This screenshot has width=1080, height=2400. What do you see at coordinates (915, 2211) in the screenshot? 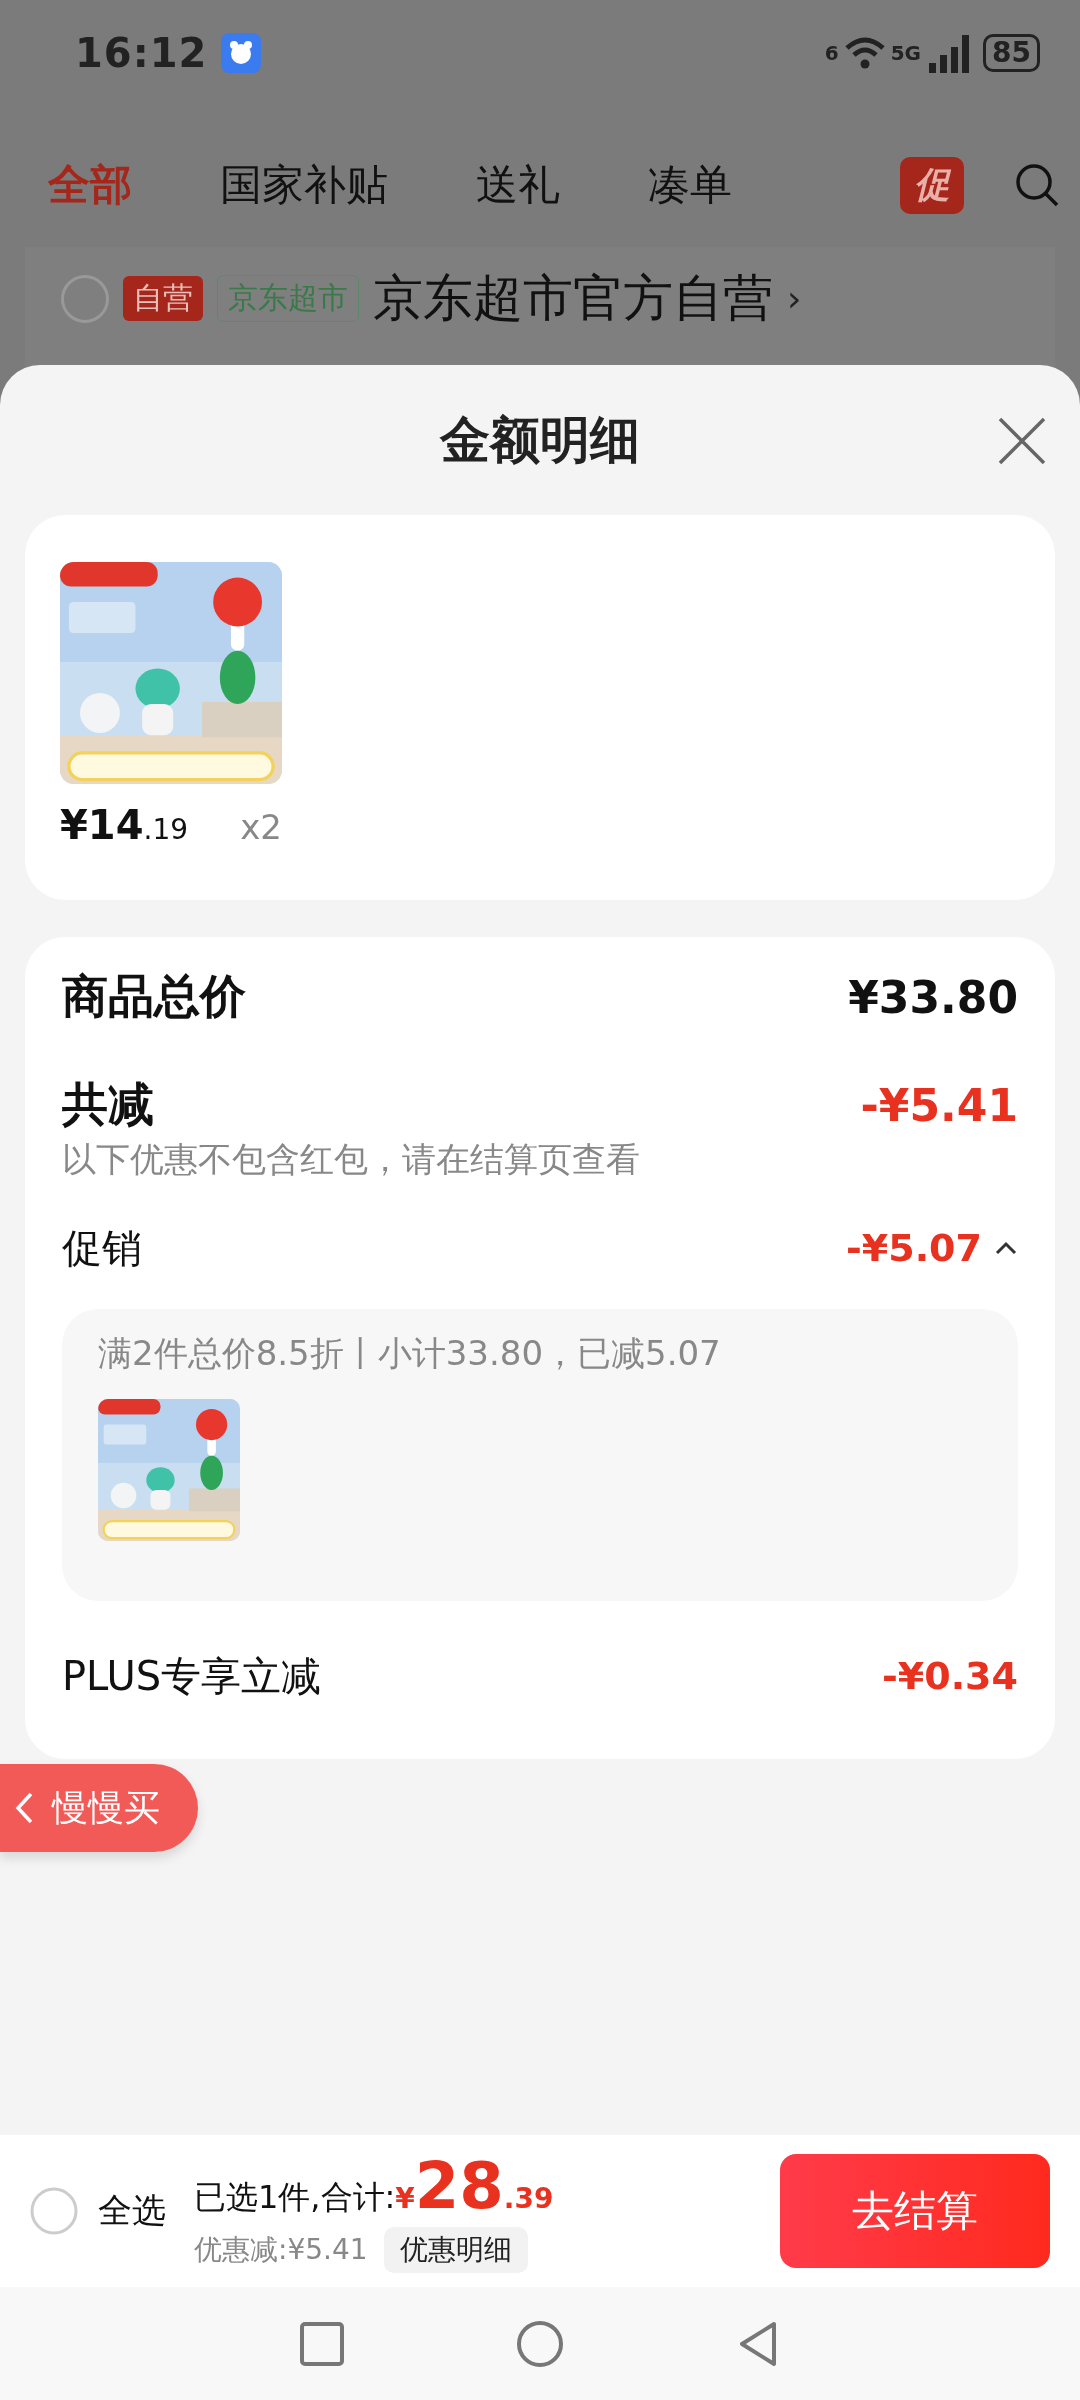
I see `checkout-button: 去结算` at bounding box center [915, 2211].